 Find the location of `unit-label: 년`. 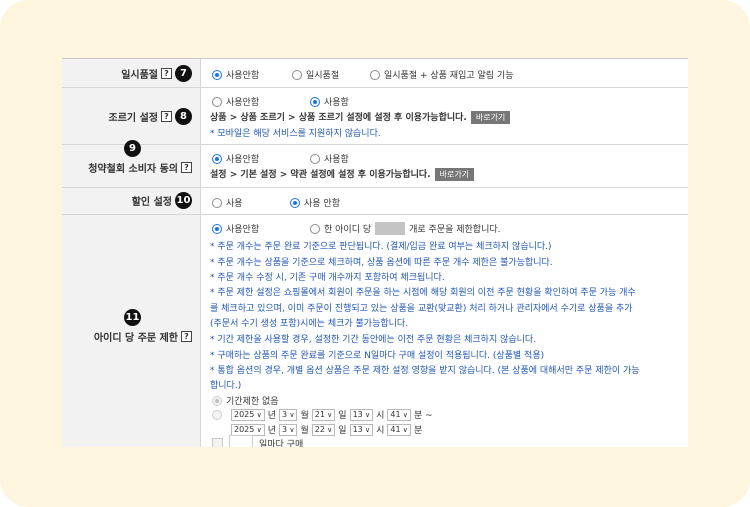

unit-label: 년 is located at coordinates (271, 416).